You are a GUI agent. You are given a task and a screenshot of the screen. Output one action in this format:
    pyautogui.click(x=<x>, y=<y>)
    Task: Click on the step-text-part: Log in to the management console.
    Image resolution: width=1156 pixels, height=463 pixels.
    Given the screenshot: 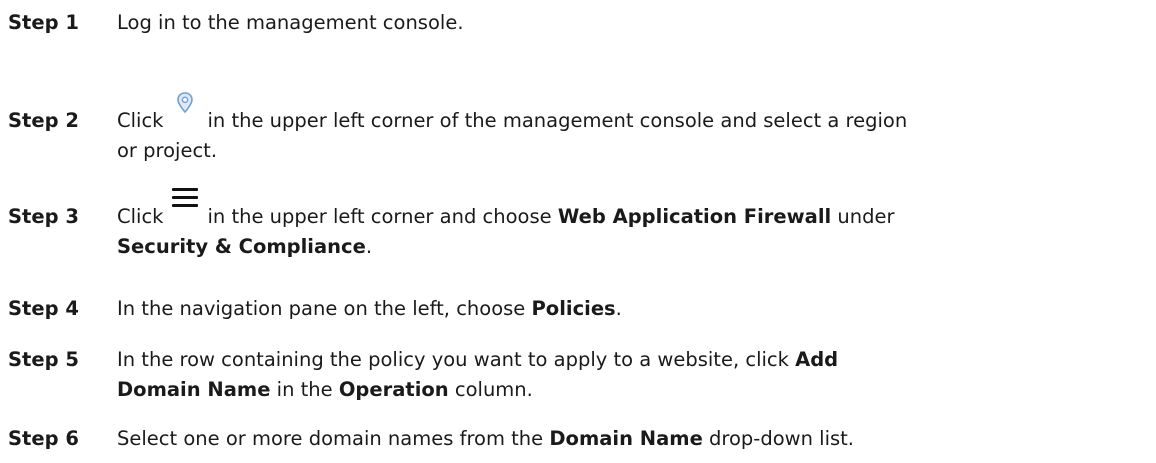 What is the action you would take?
    pyautogui.click(x=290, y=22)
    